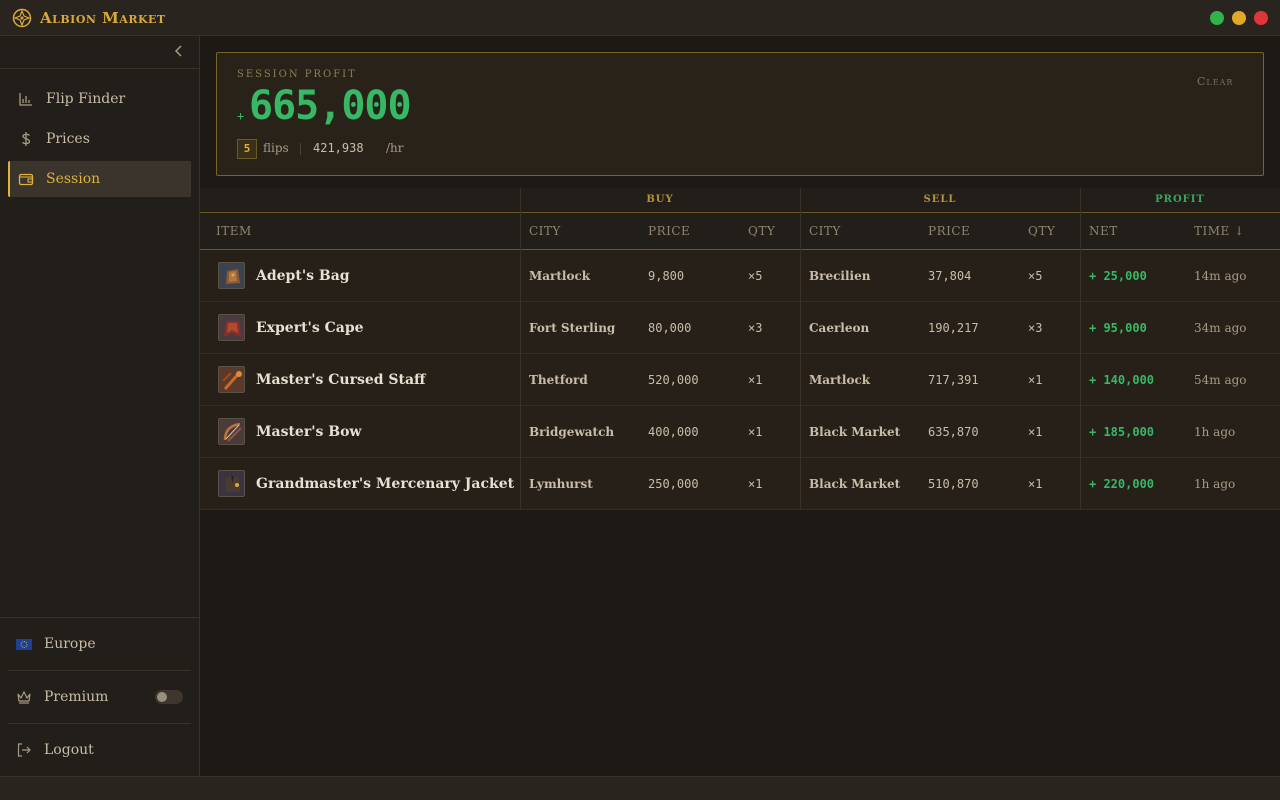 This screenshot has width=1280, height=800. What do you see at coordinates (231, 431) in the screenshot?
I see `bow-icon` at bounding box center [231, 431].